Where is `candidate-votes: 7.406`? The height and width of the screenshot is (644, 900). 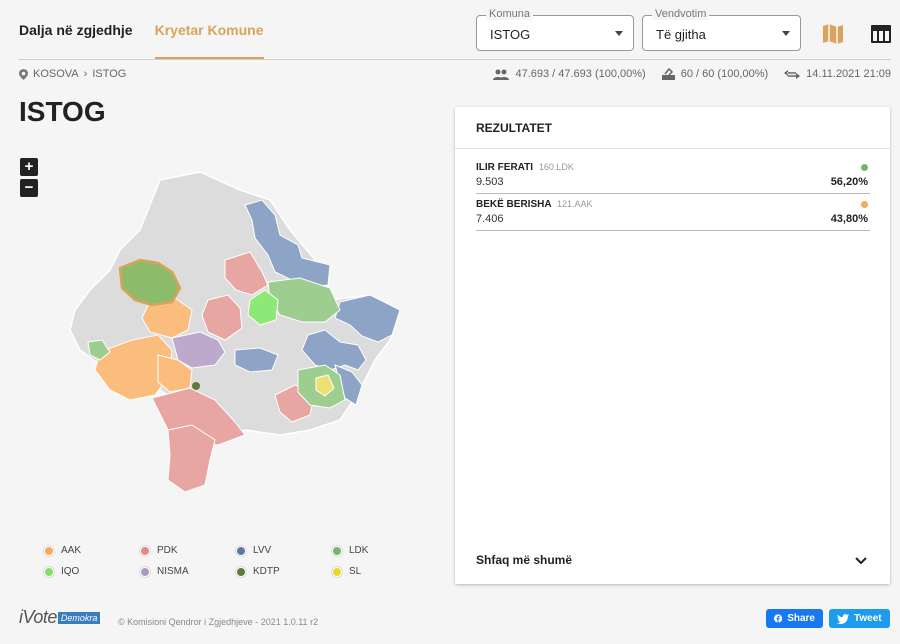
candidate-votes: 7.406 is located at coordinates (490, 219).